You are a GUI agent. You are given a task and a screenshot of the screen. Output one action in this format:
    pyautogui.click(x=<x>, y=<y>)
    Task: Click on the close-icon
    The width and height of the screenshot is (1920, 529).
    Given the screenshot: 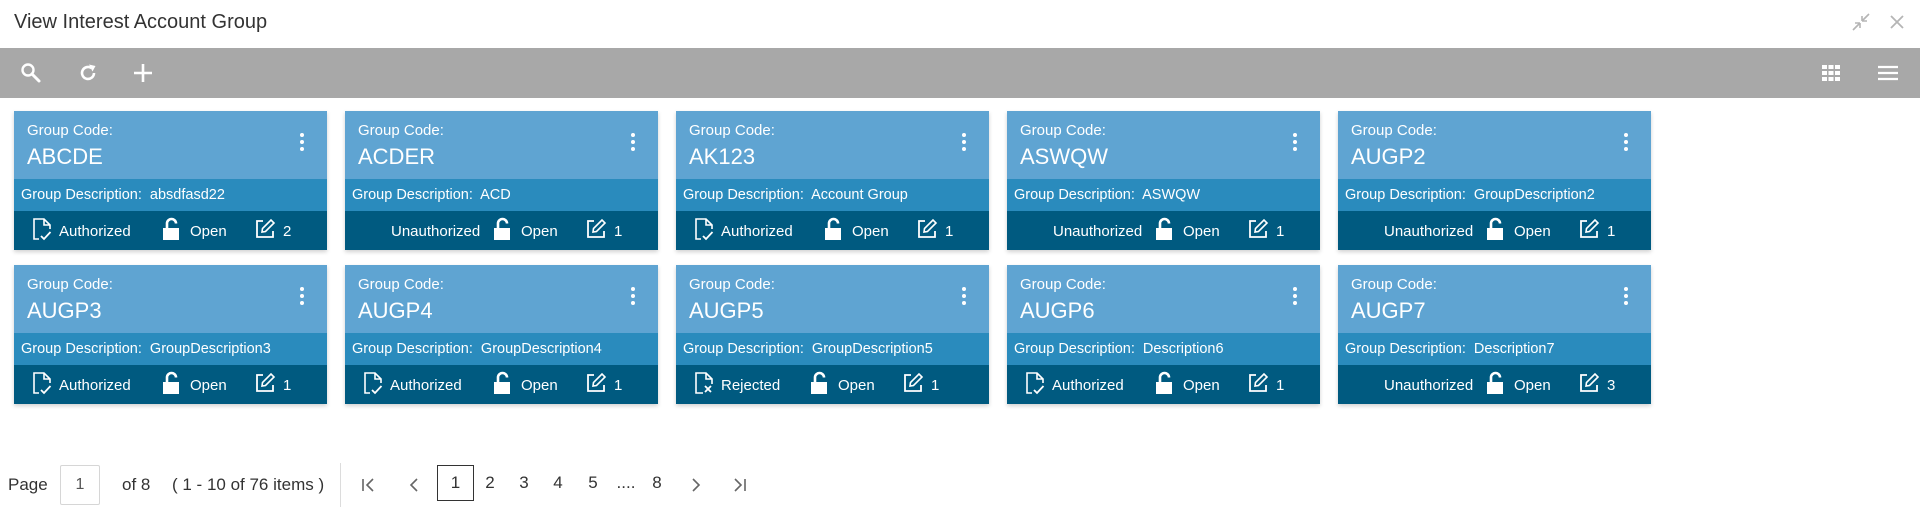 What is the action you would take?
    pyautogui.click(x=1897, y=22)
    